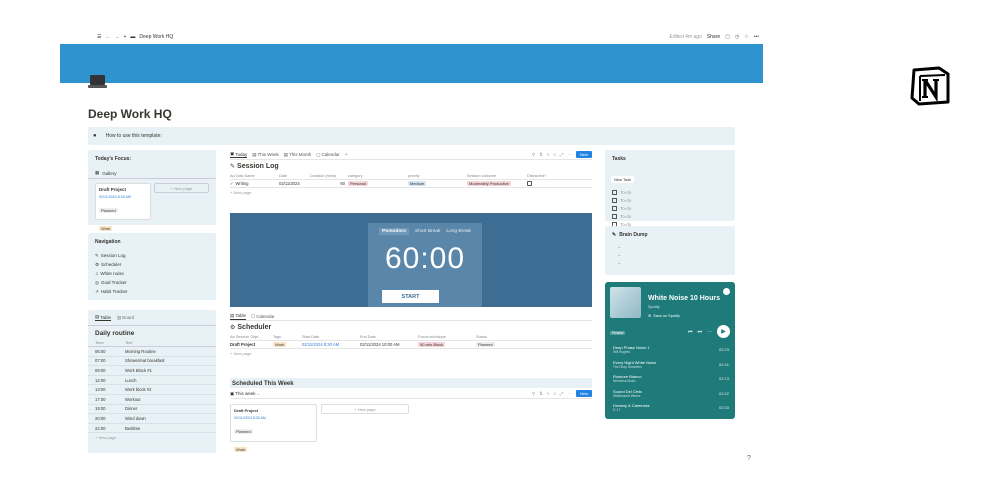 This screenshot has height=502, width=1005. What do you see at coordinates (485, 344) in the screenshot?
I see `status-badge: Planned` at bounding box center [485, 344].